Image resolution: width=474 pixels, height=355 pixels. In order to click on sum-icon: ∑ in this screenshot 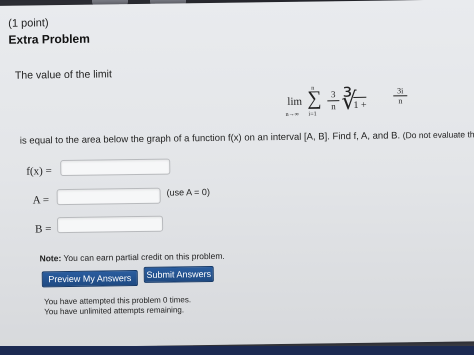, I will do `click(314, 98)`.